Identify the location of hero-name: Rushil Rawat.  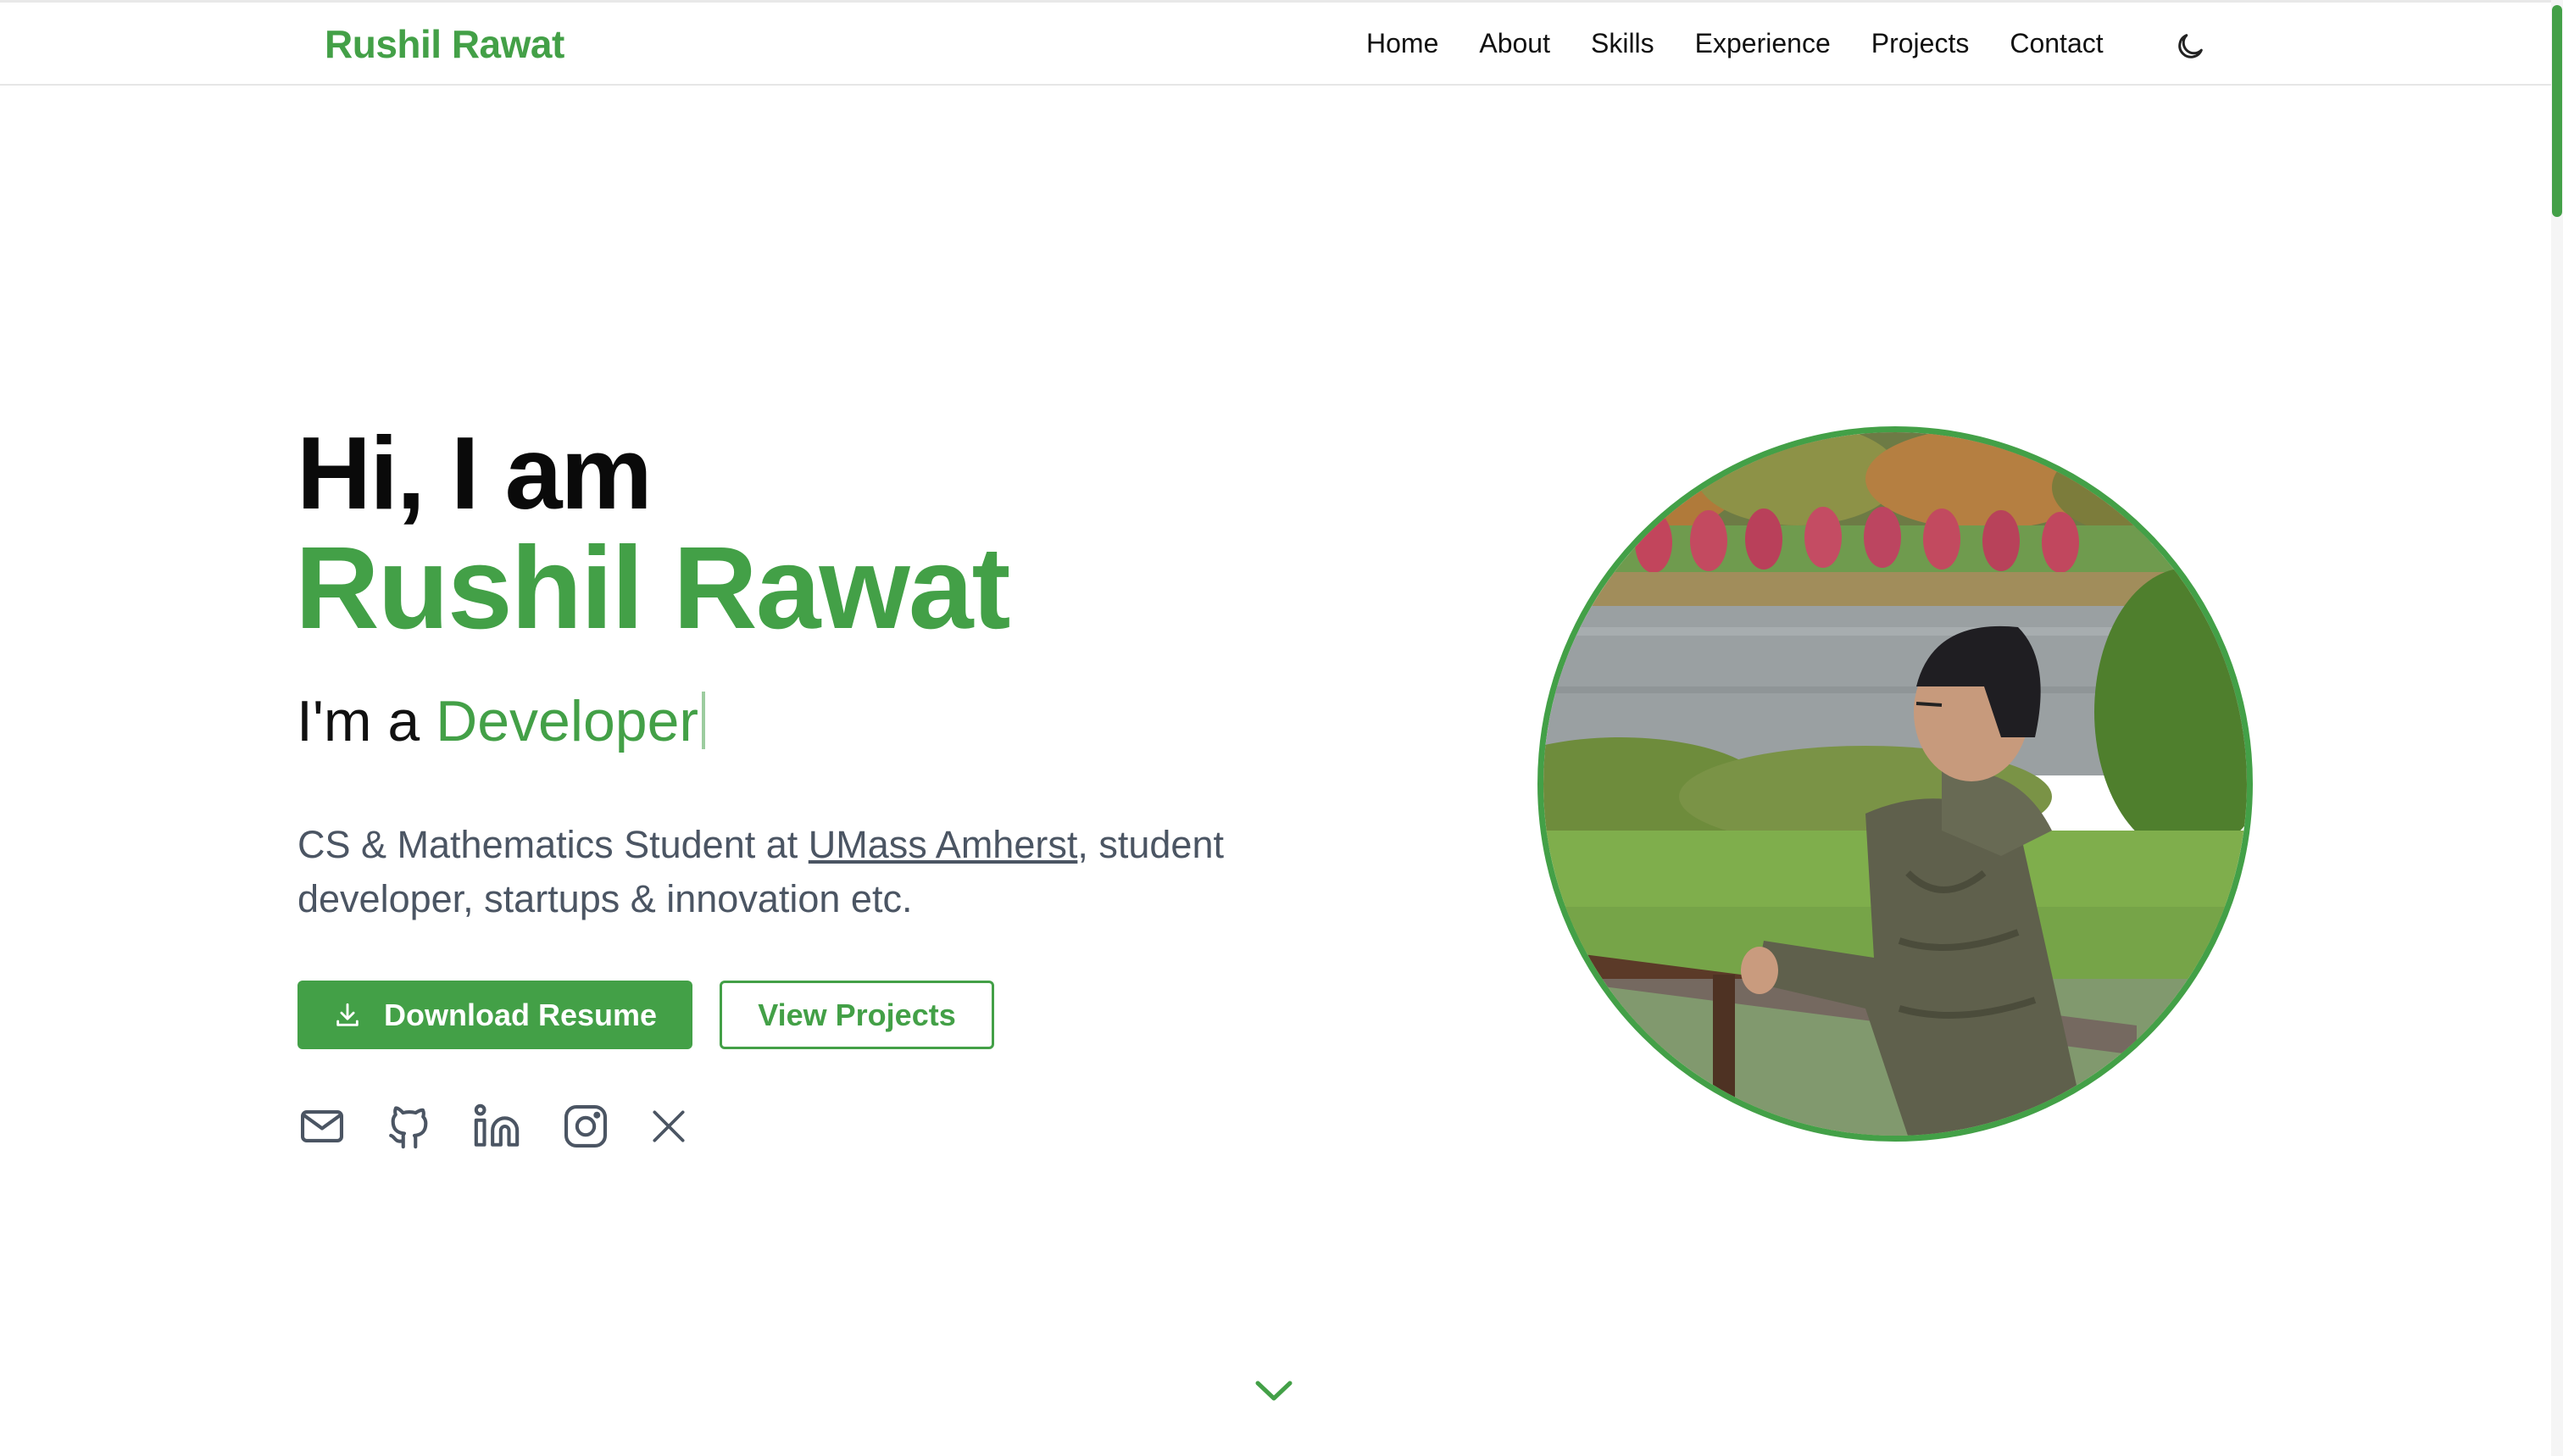
(652, 588).